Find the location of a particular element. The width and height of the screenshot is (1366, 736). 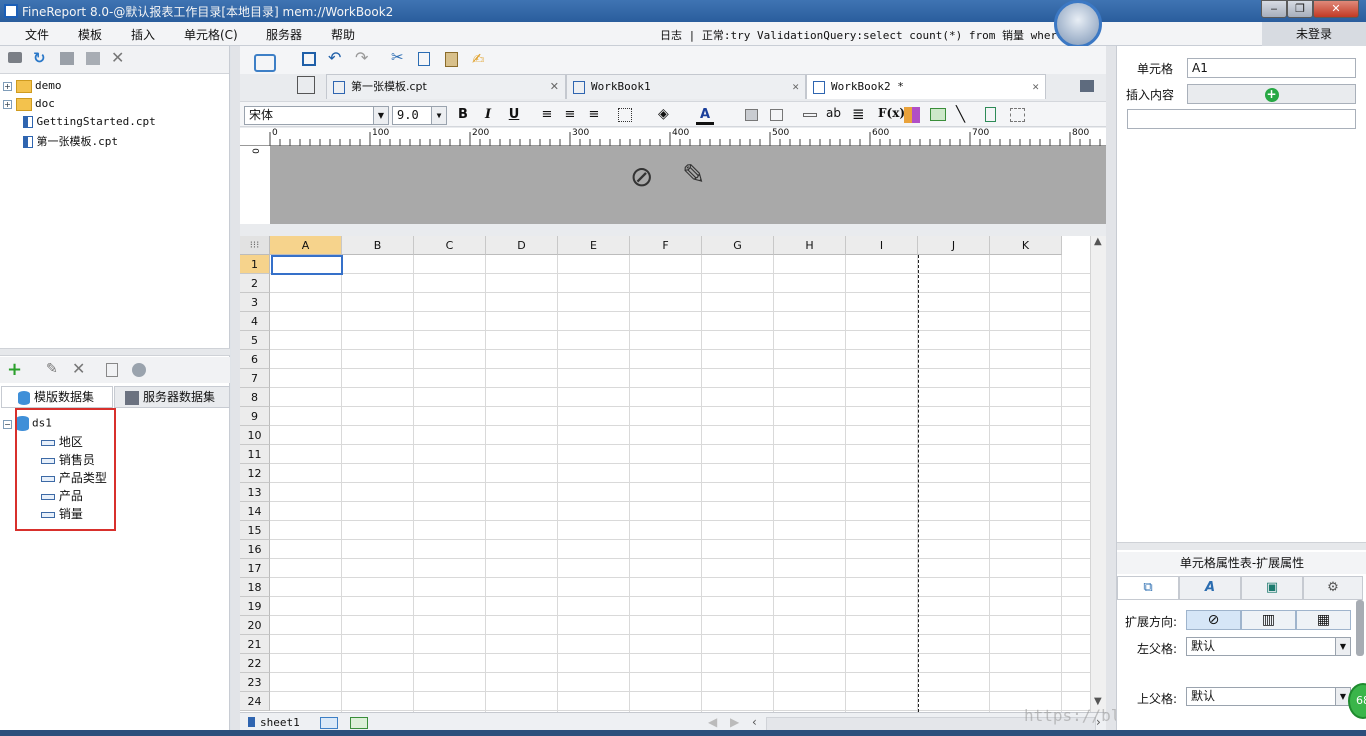

row-header: 24 is located at coordinates (255, 701).